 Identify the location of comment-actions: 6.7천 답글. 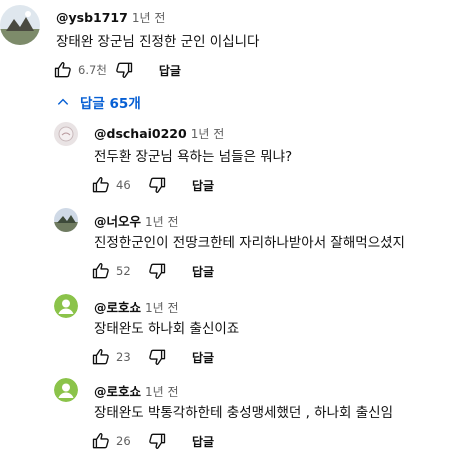
(116, 70).